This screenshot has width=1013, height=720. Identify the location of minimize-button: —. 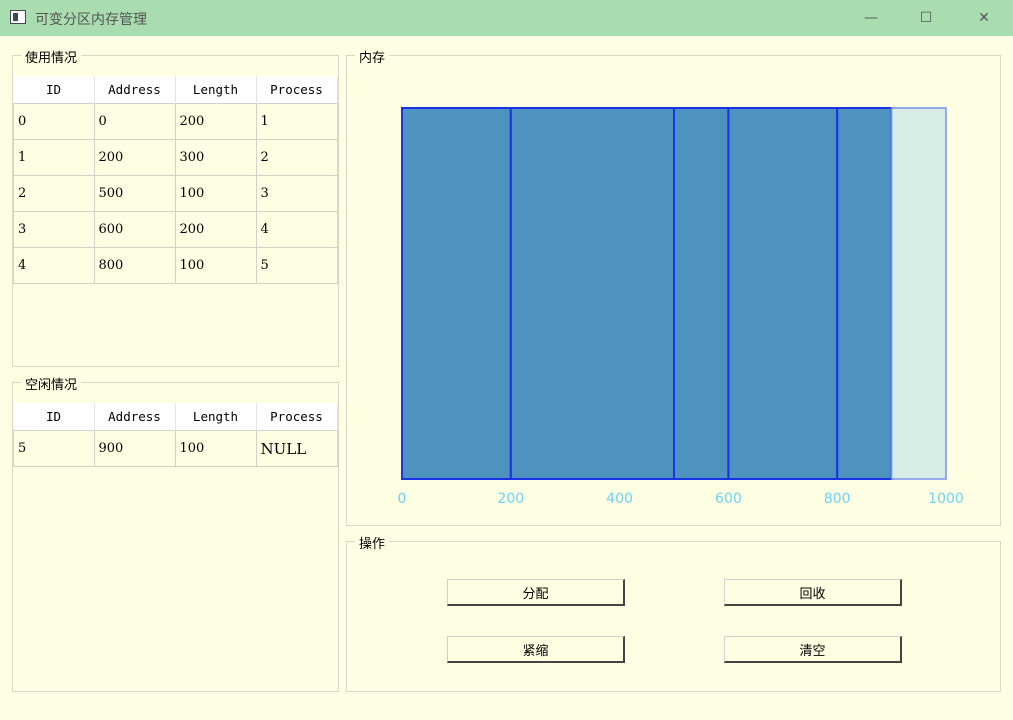
(871, 18).